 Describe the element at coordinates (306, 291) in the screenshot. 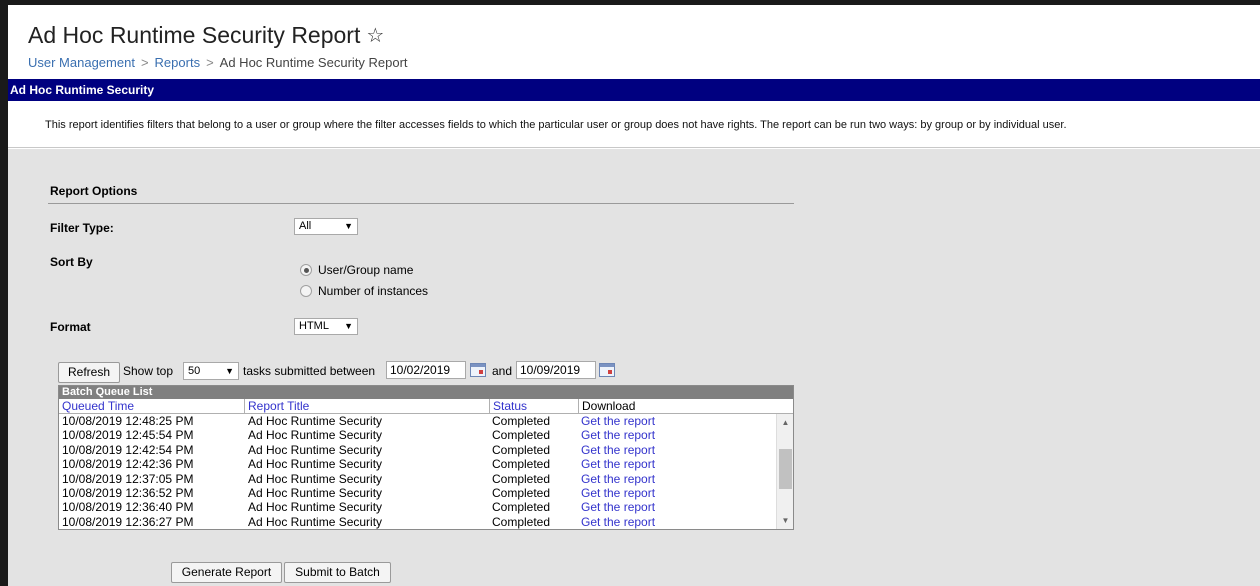

I see `radio-unselected-icon` at that location.